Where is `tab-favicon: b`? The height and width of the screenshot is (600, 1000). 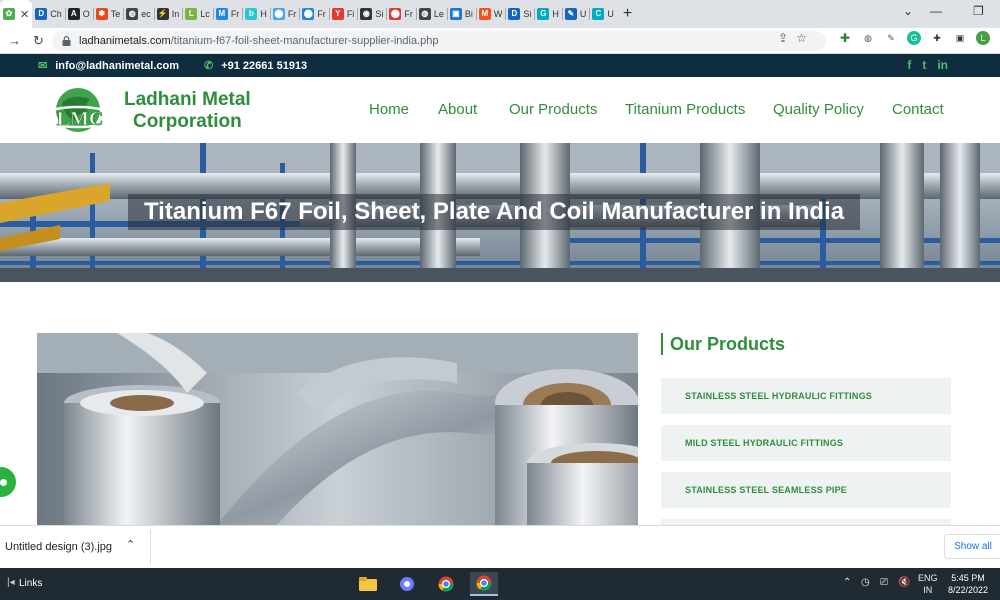
tab-favicon: b is located at coordinates (251, 14).